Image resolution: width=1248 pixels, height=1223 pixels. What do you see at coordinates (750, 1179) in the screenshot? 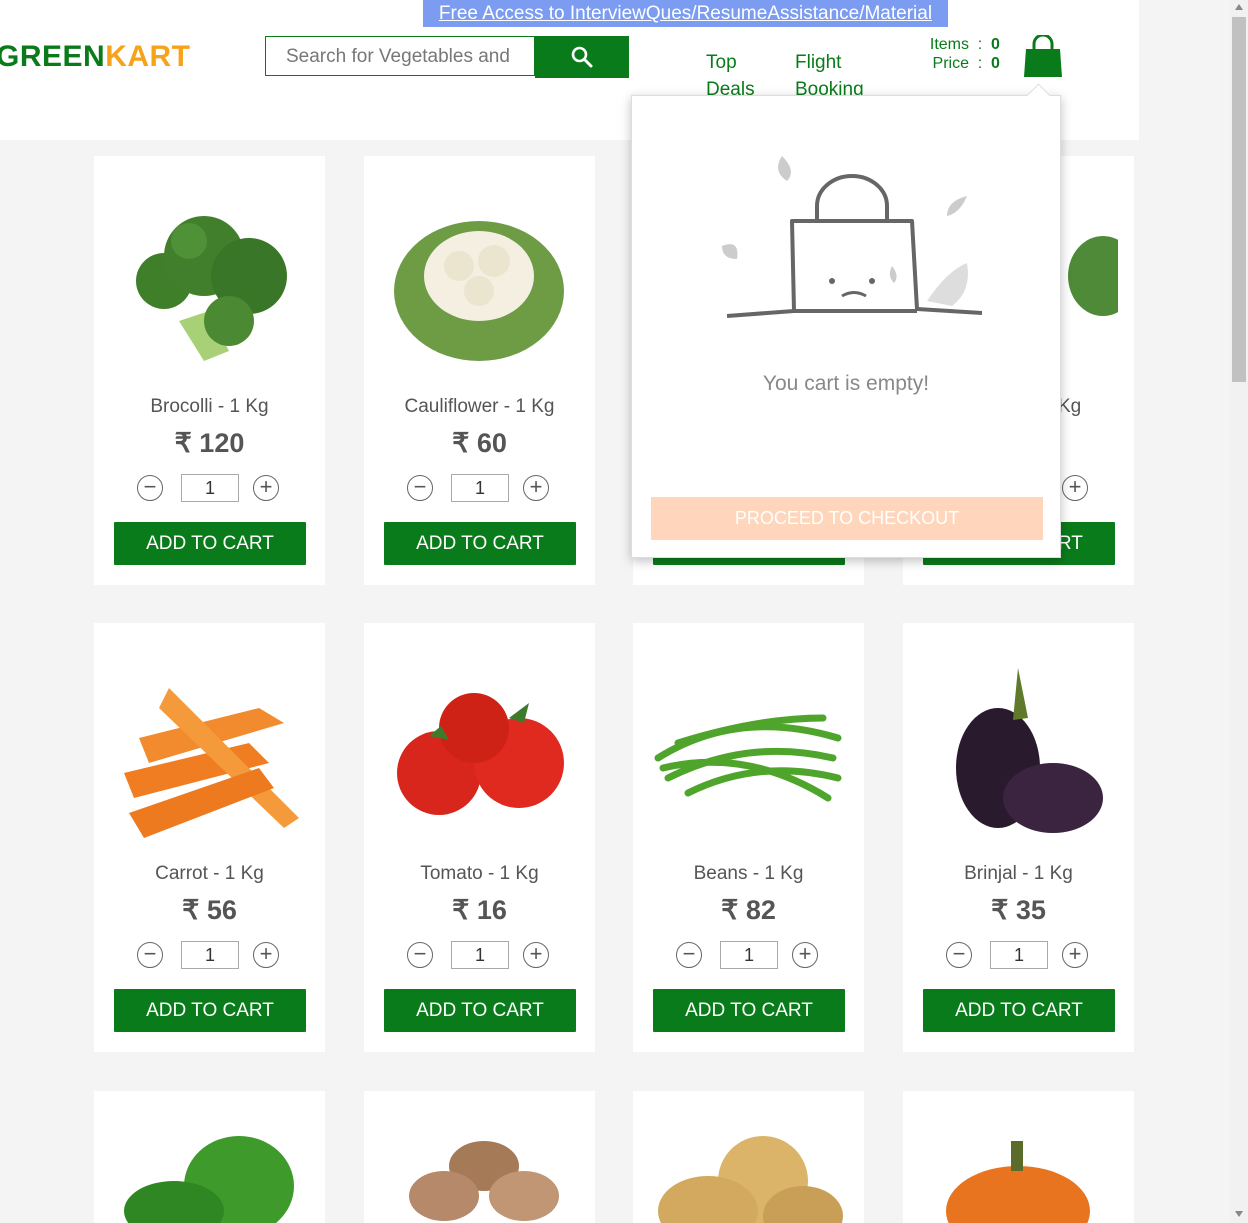
I see `potato-image` at bounding box center [750, 1179].